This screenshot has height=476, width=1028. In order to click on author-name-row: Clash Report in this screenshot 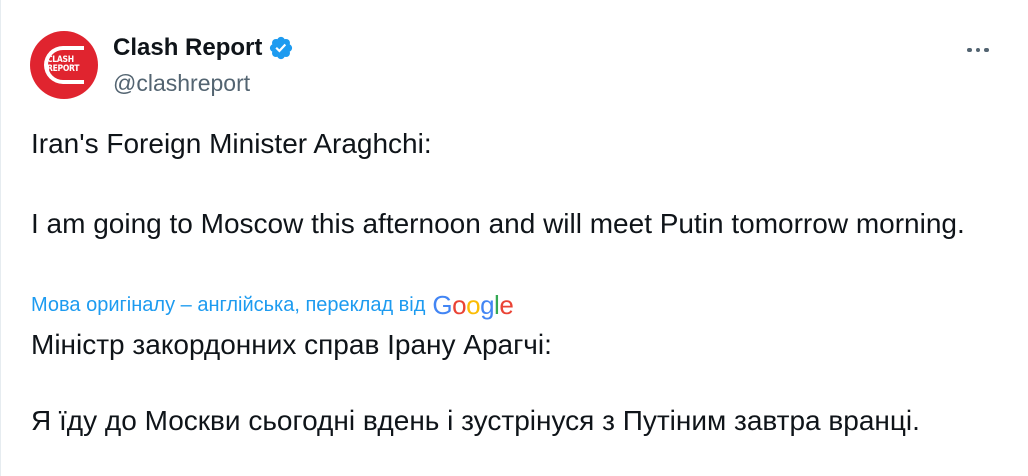, I will do `click(203, 48)`.